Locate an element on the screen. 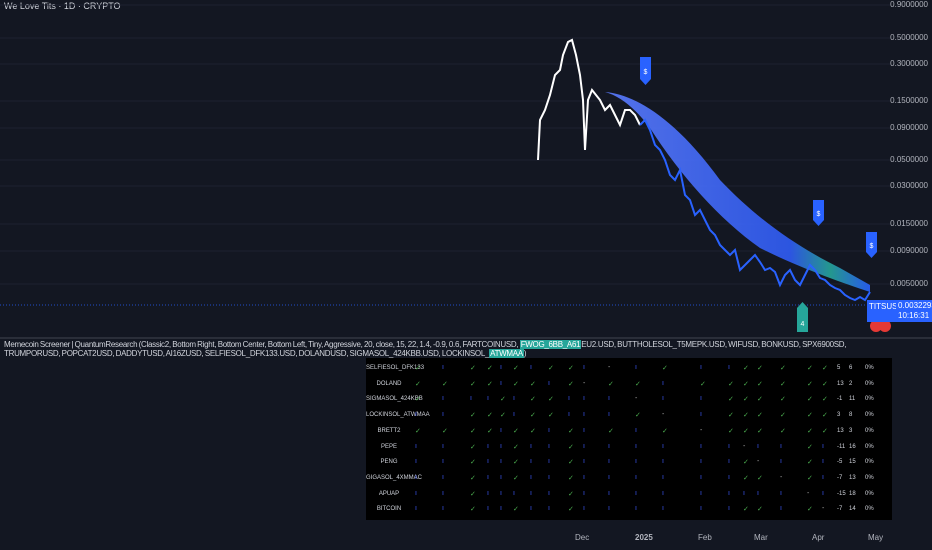  x-tick-label: Feb is located at coordinates (705, 537).